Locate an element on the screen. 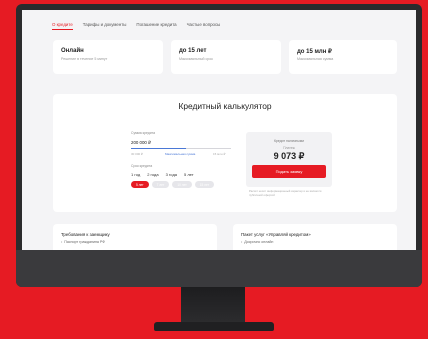 This screenshot has width=428, height=339. monitor-stand-base is located at coordinates (214, 326).